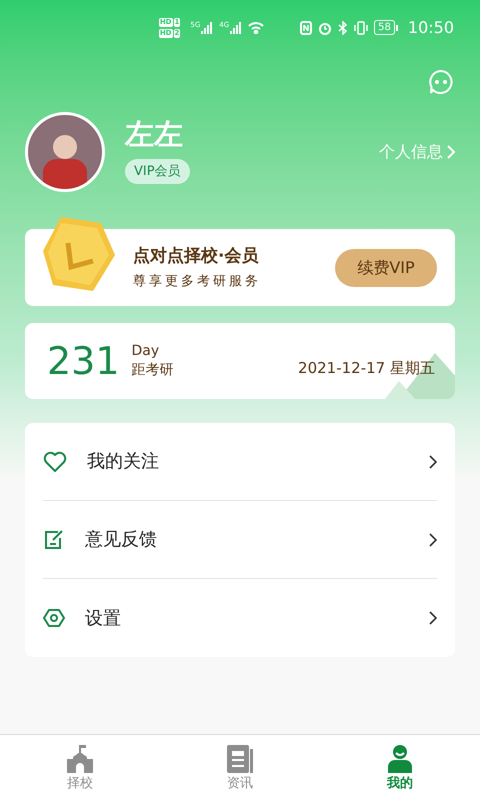 The height and width of the screenshot is (800, 480). Describe the element at coordinates (80, 759) in the screenshot. I see `school-icon` at that location.